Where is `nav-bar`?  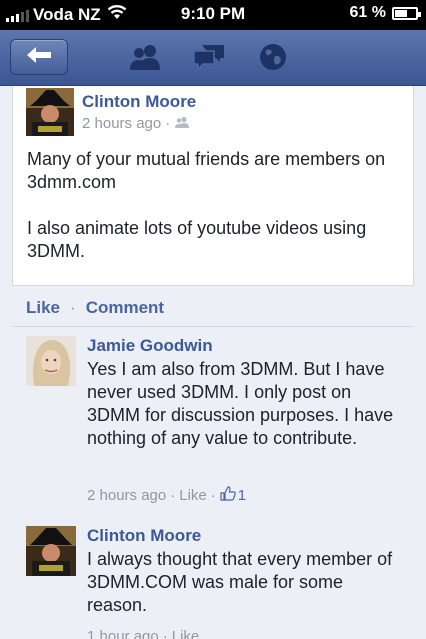
nav-bar is located at coordinates (213, 58).